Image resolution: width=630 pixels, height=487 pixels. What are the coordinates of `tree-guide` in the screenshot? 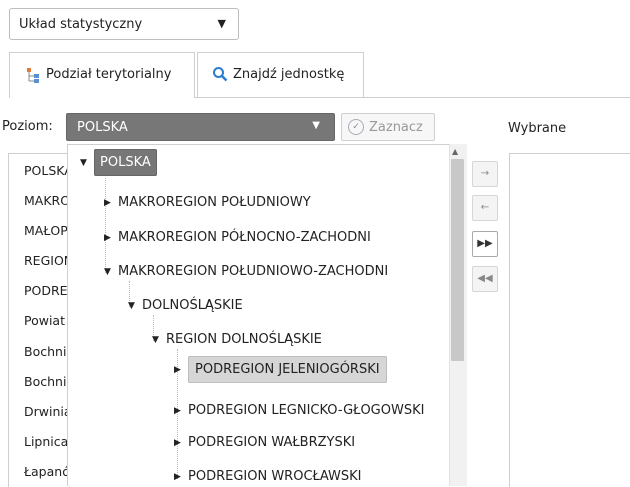 It's located at (105, 225).